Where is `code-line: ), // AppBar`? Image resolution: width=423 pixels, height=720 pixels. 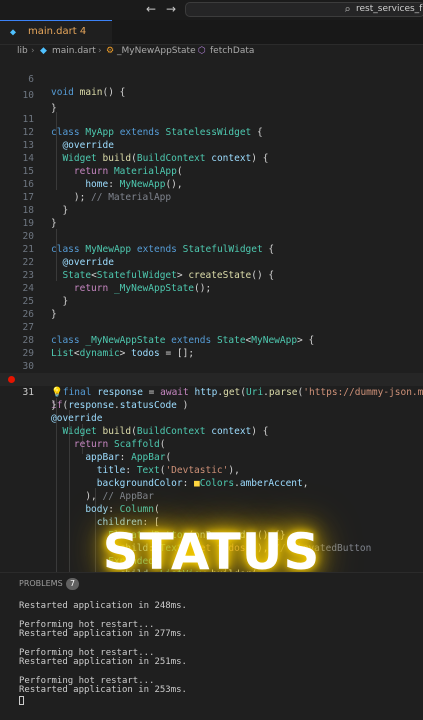 code-line: ), // AppBar is located at coordinates (211, 489).